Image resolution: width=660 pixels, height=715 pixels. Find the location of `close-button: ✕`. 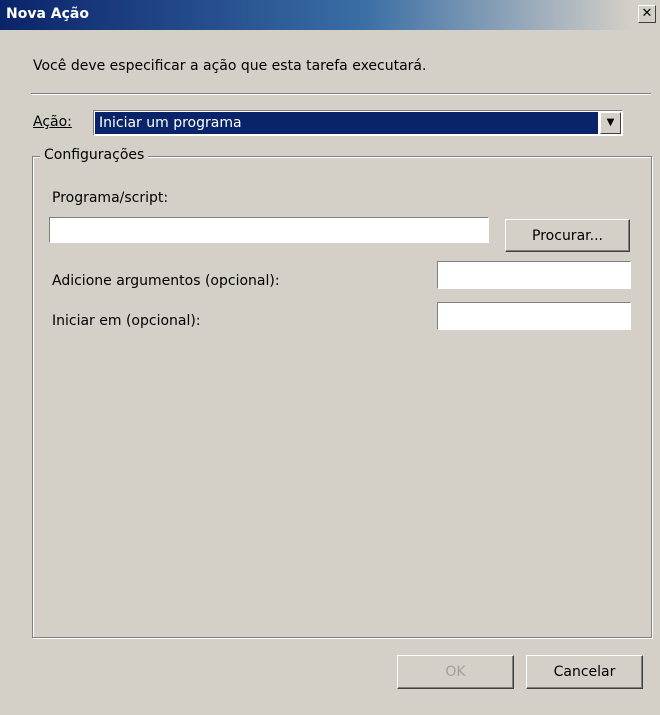

close-button: ✕ is located at coordinates (647, 14).